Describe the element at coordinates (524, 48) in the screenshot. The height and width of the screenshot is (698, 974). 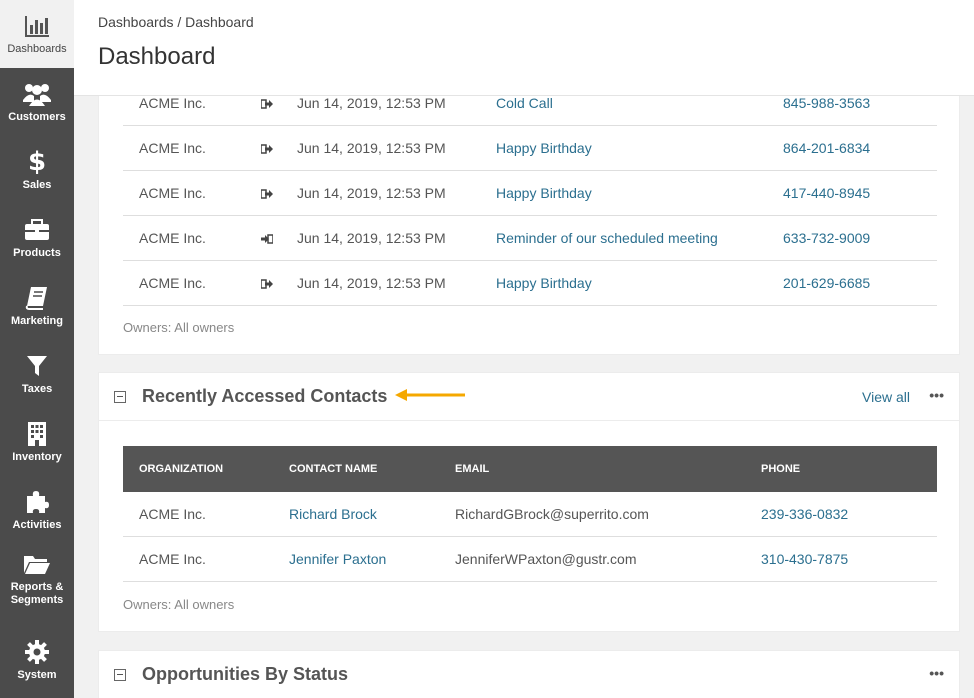
I see `page-header: Dashboards / Dashboard Dashboard` at that location.